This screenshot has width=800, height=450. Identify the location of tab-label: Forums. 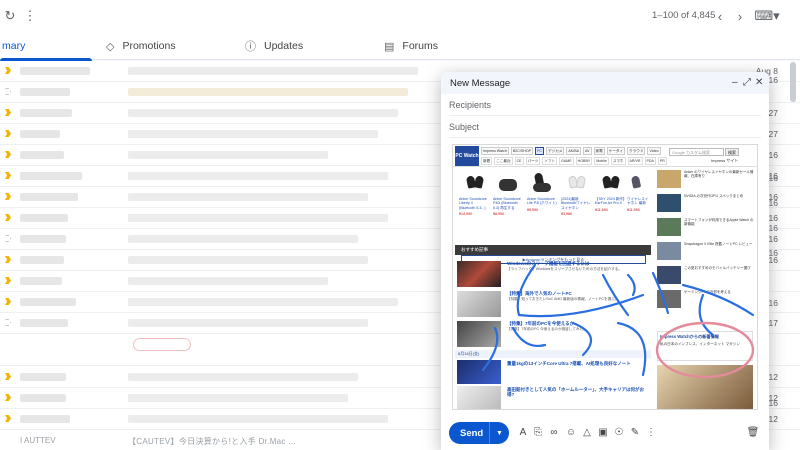
(420, 46).